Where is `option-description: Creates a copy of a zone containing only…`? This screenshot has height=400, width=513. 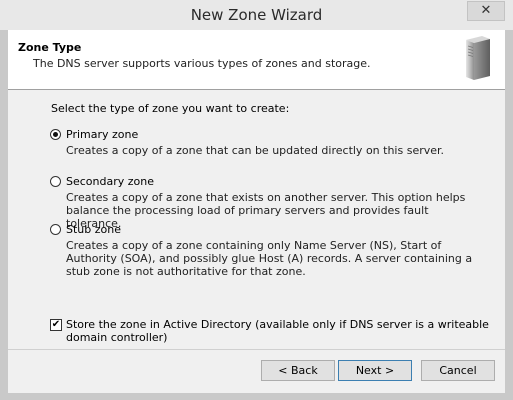
option-description: Creates a copy of a zone containing only… is located at coordinates (269, 258).